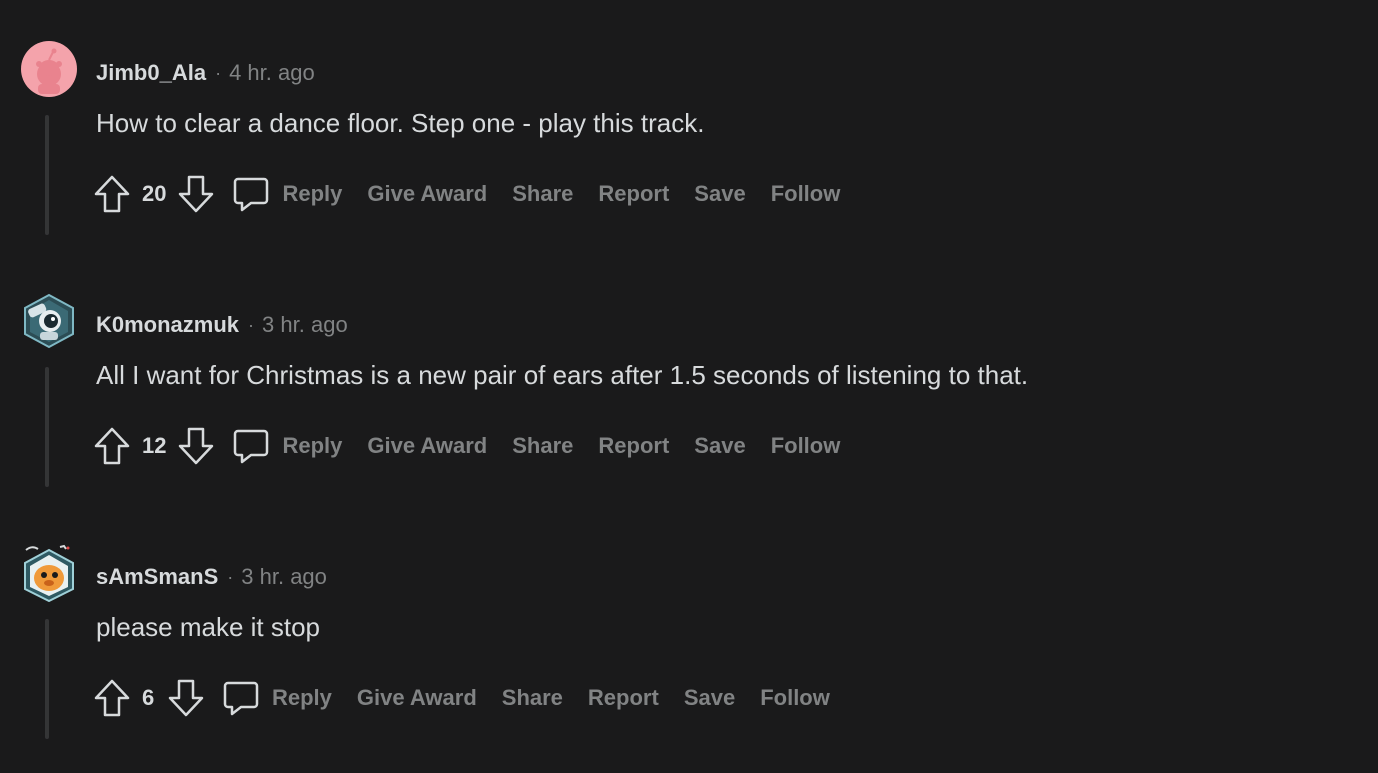 The image size is (1378, 773). What do you see at coordinates (151, 73) in the screenshot?
I see `username: Jimb0_Ala` at bounding box center [151, 73].